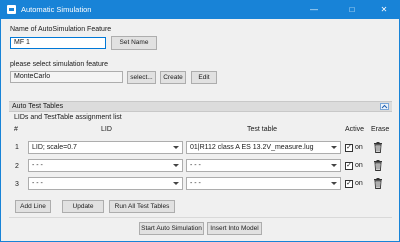 This screenshot has width=400, height=242. I want to click on test-table-select: 01|R112 class A ES 13.2V_measure.lug, so click(263, 147).